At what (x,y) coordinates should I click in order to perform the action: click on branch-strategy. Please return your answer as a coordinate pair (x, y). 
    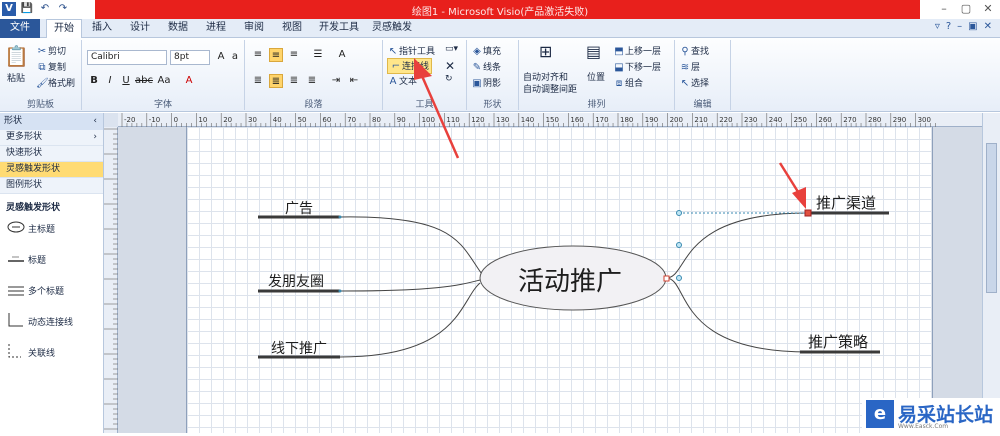
    Looking at the image, I should click on (737, 315).